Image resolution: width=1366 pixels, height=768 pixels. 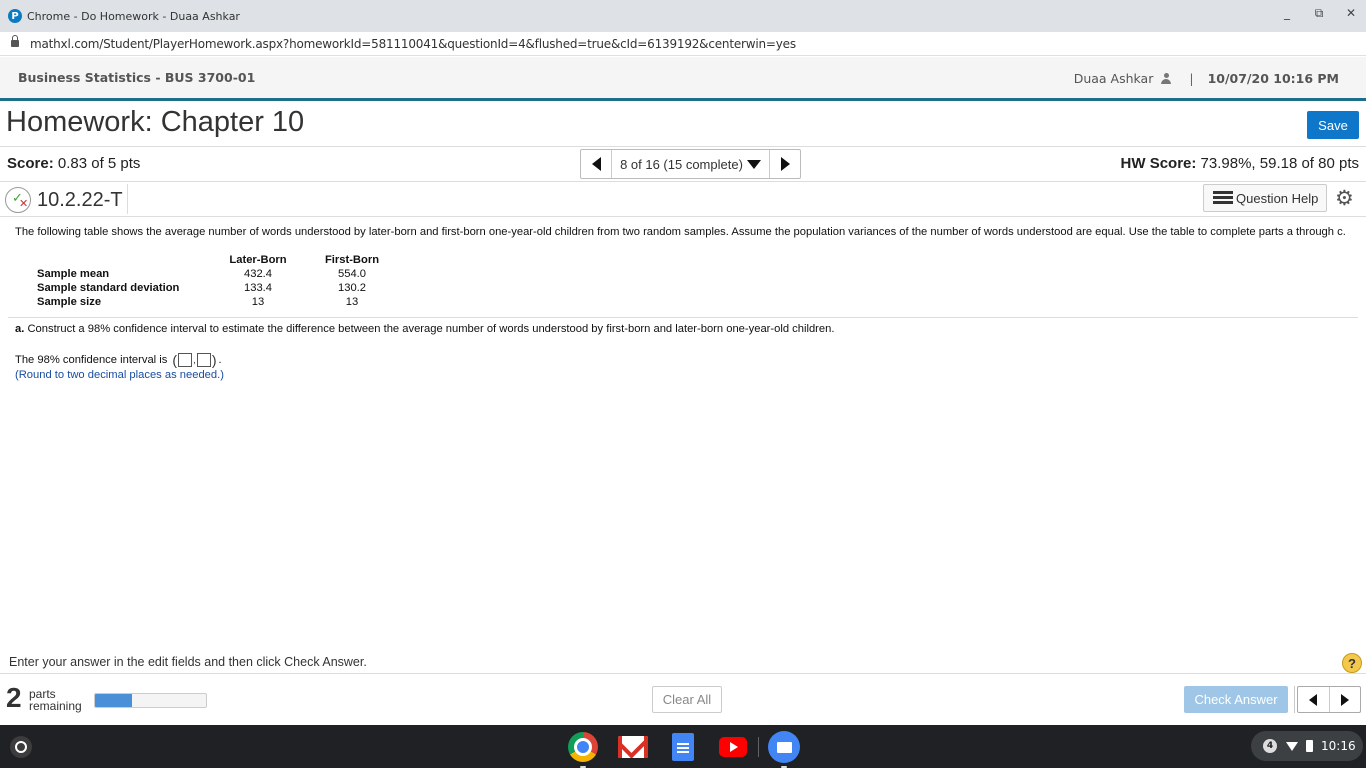 I want to click on help-icon: ?, so click(x=1352, y=663).